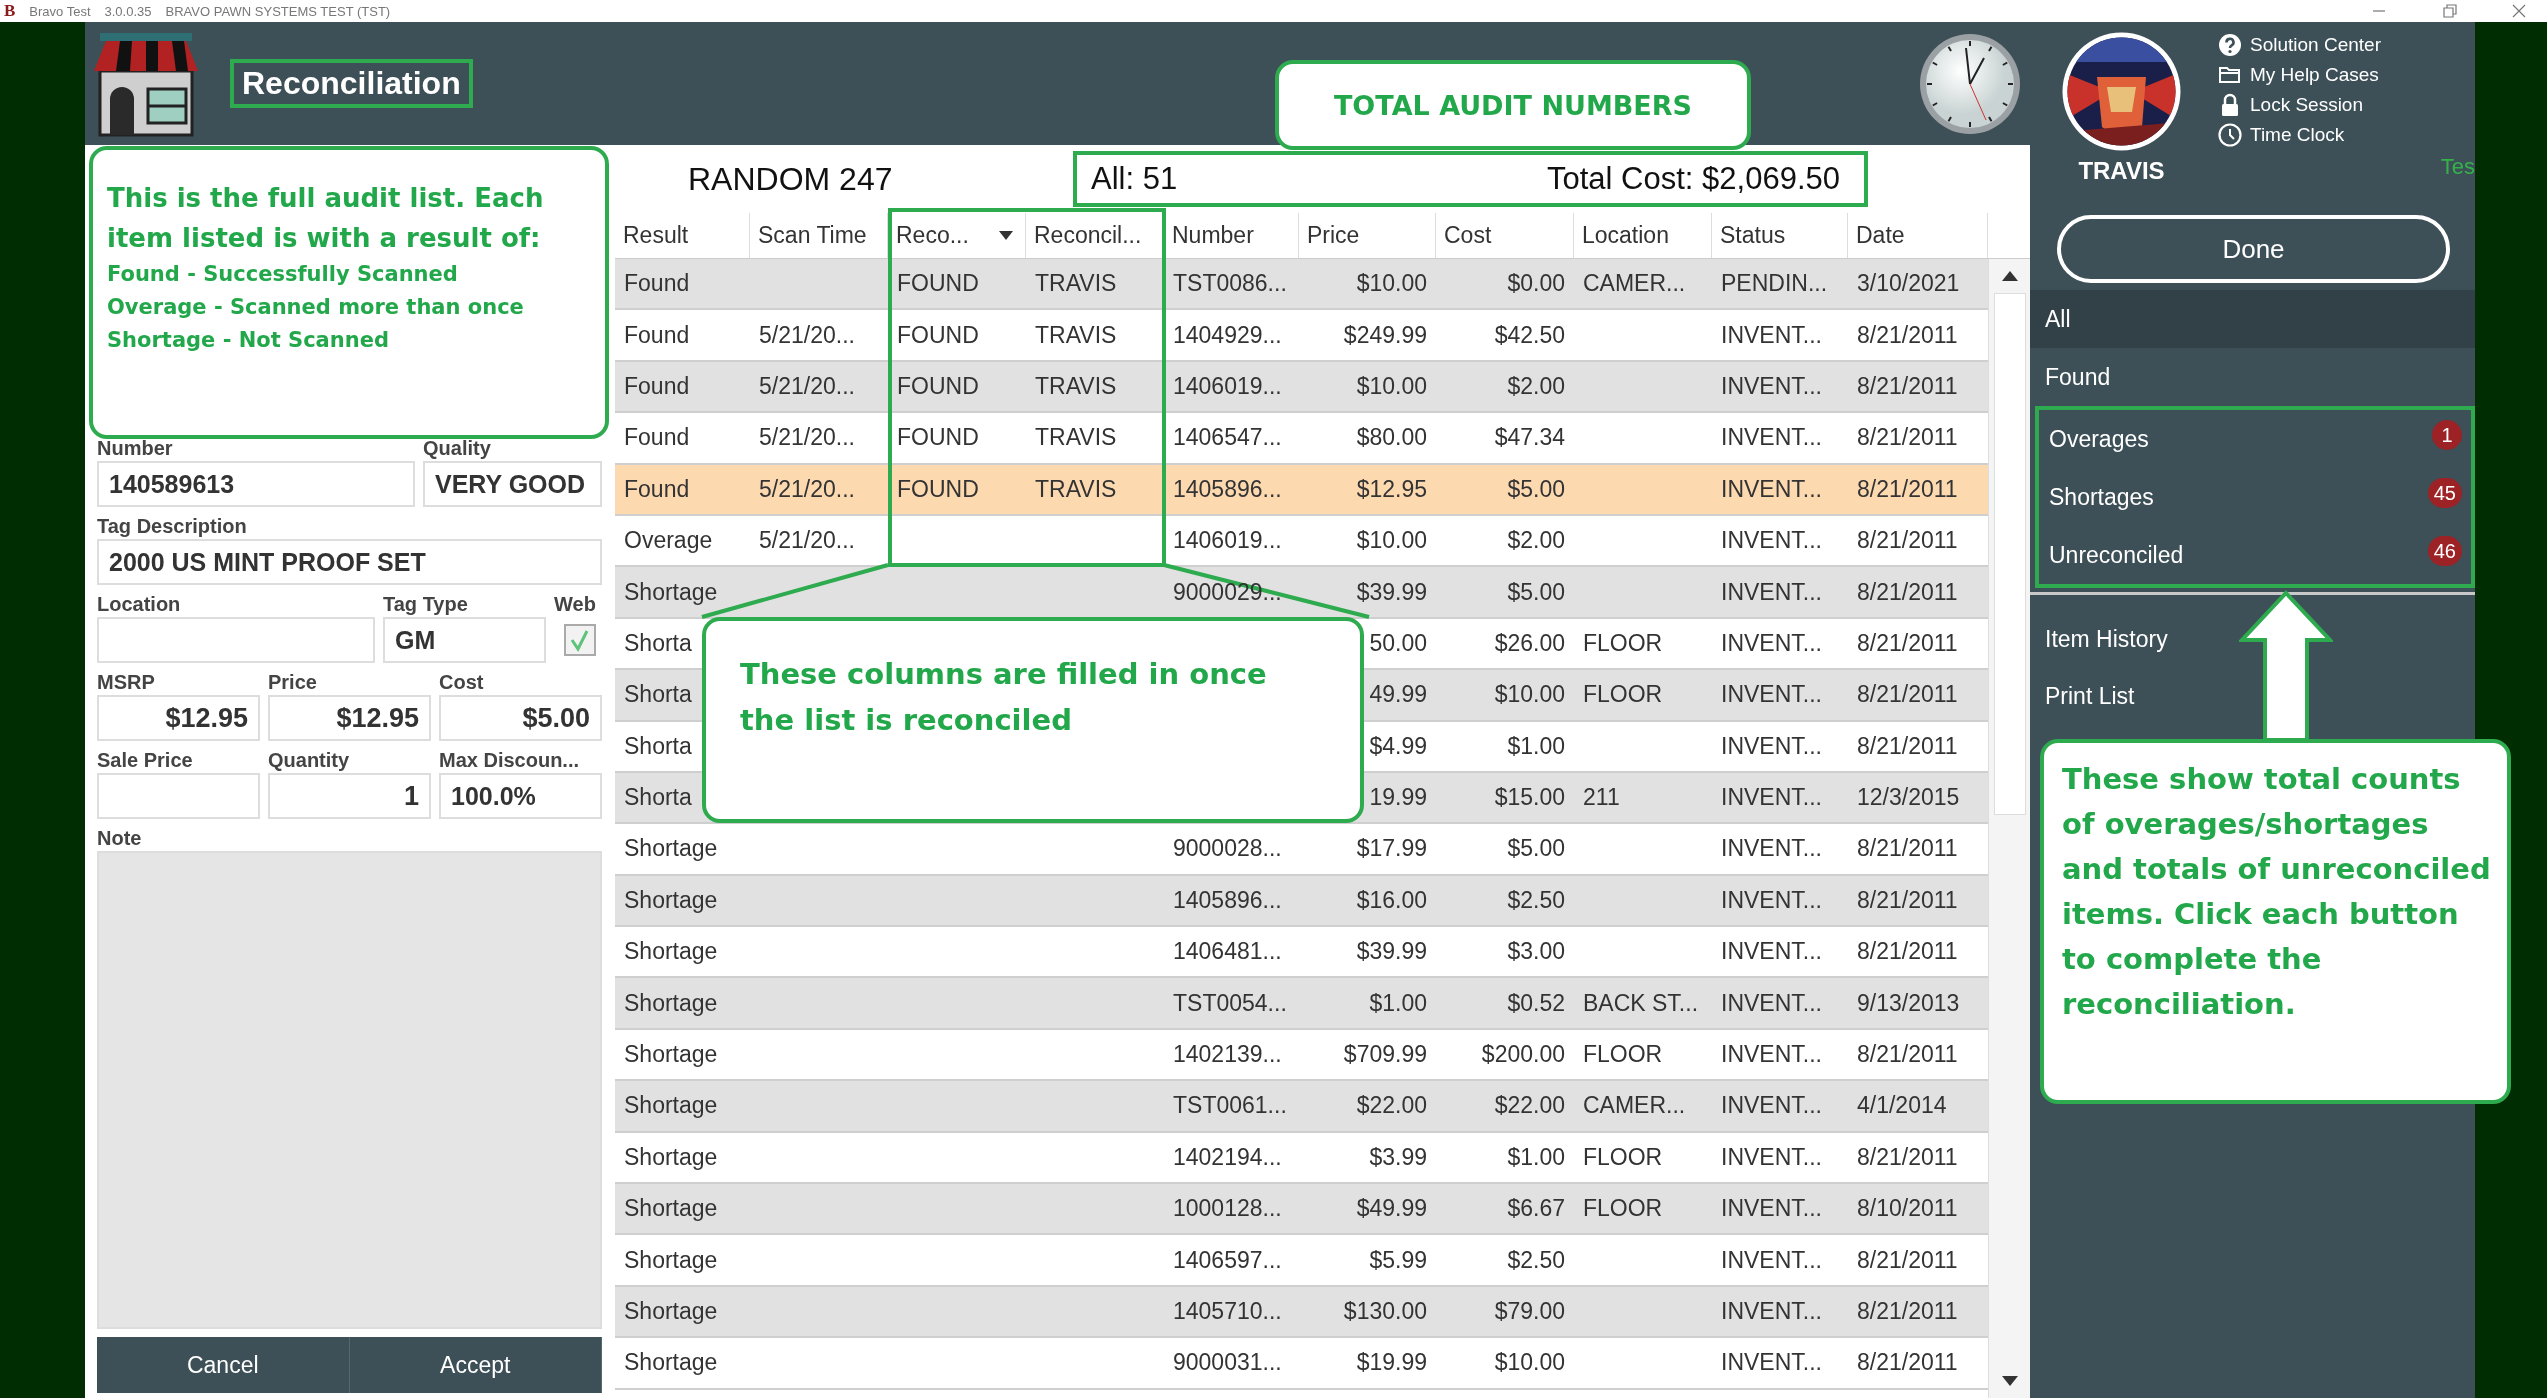 The height and width of the screenshot is (1398, 2547). I want to click on table-cell: $12.95, so click(1391, 489).